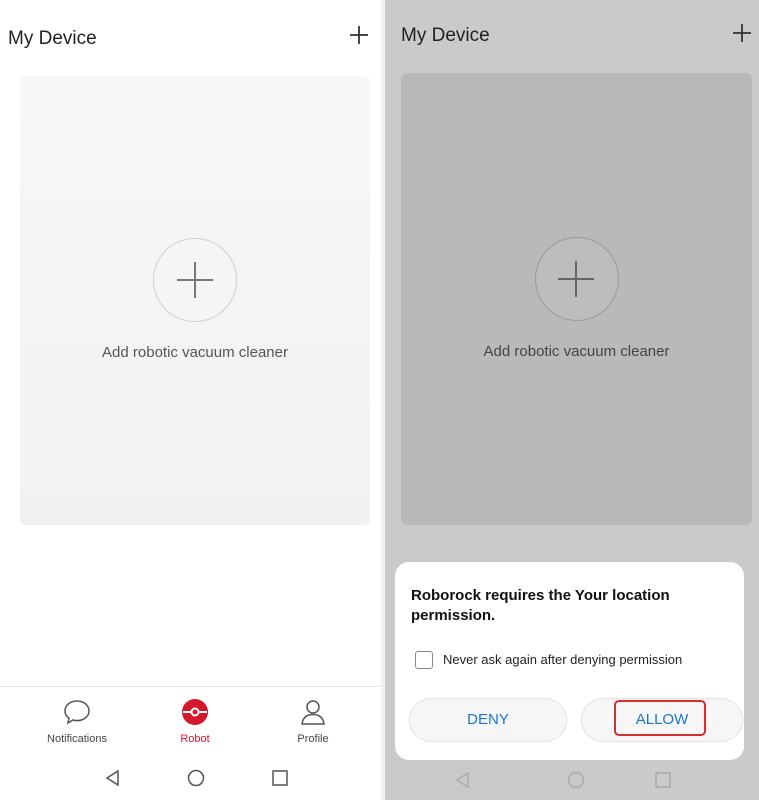  I want to click on bottom-tab-bar: Notifications Robot Profile, so click(190, 722).